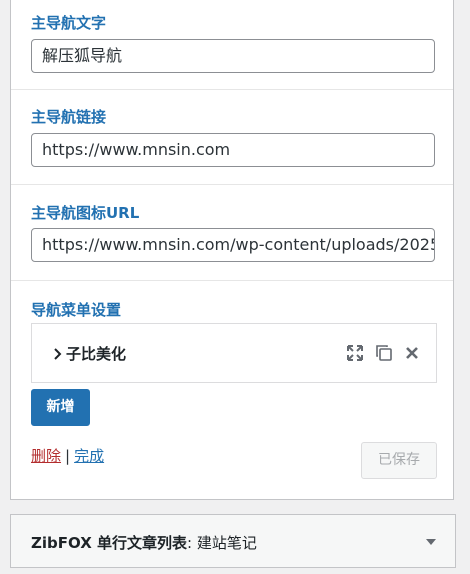 The width and height of the screenshot is (470, 574). I want to click on footer-links: 删除 | 完成, so click(67, 455).